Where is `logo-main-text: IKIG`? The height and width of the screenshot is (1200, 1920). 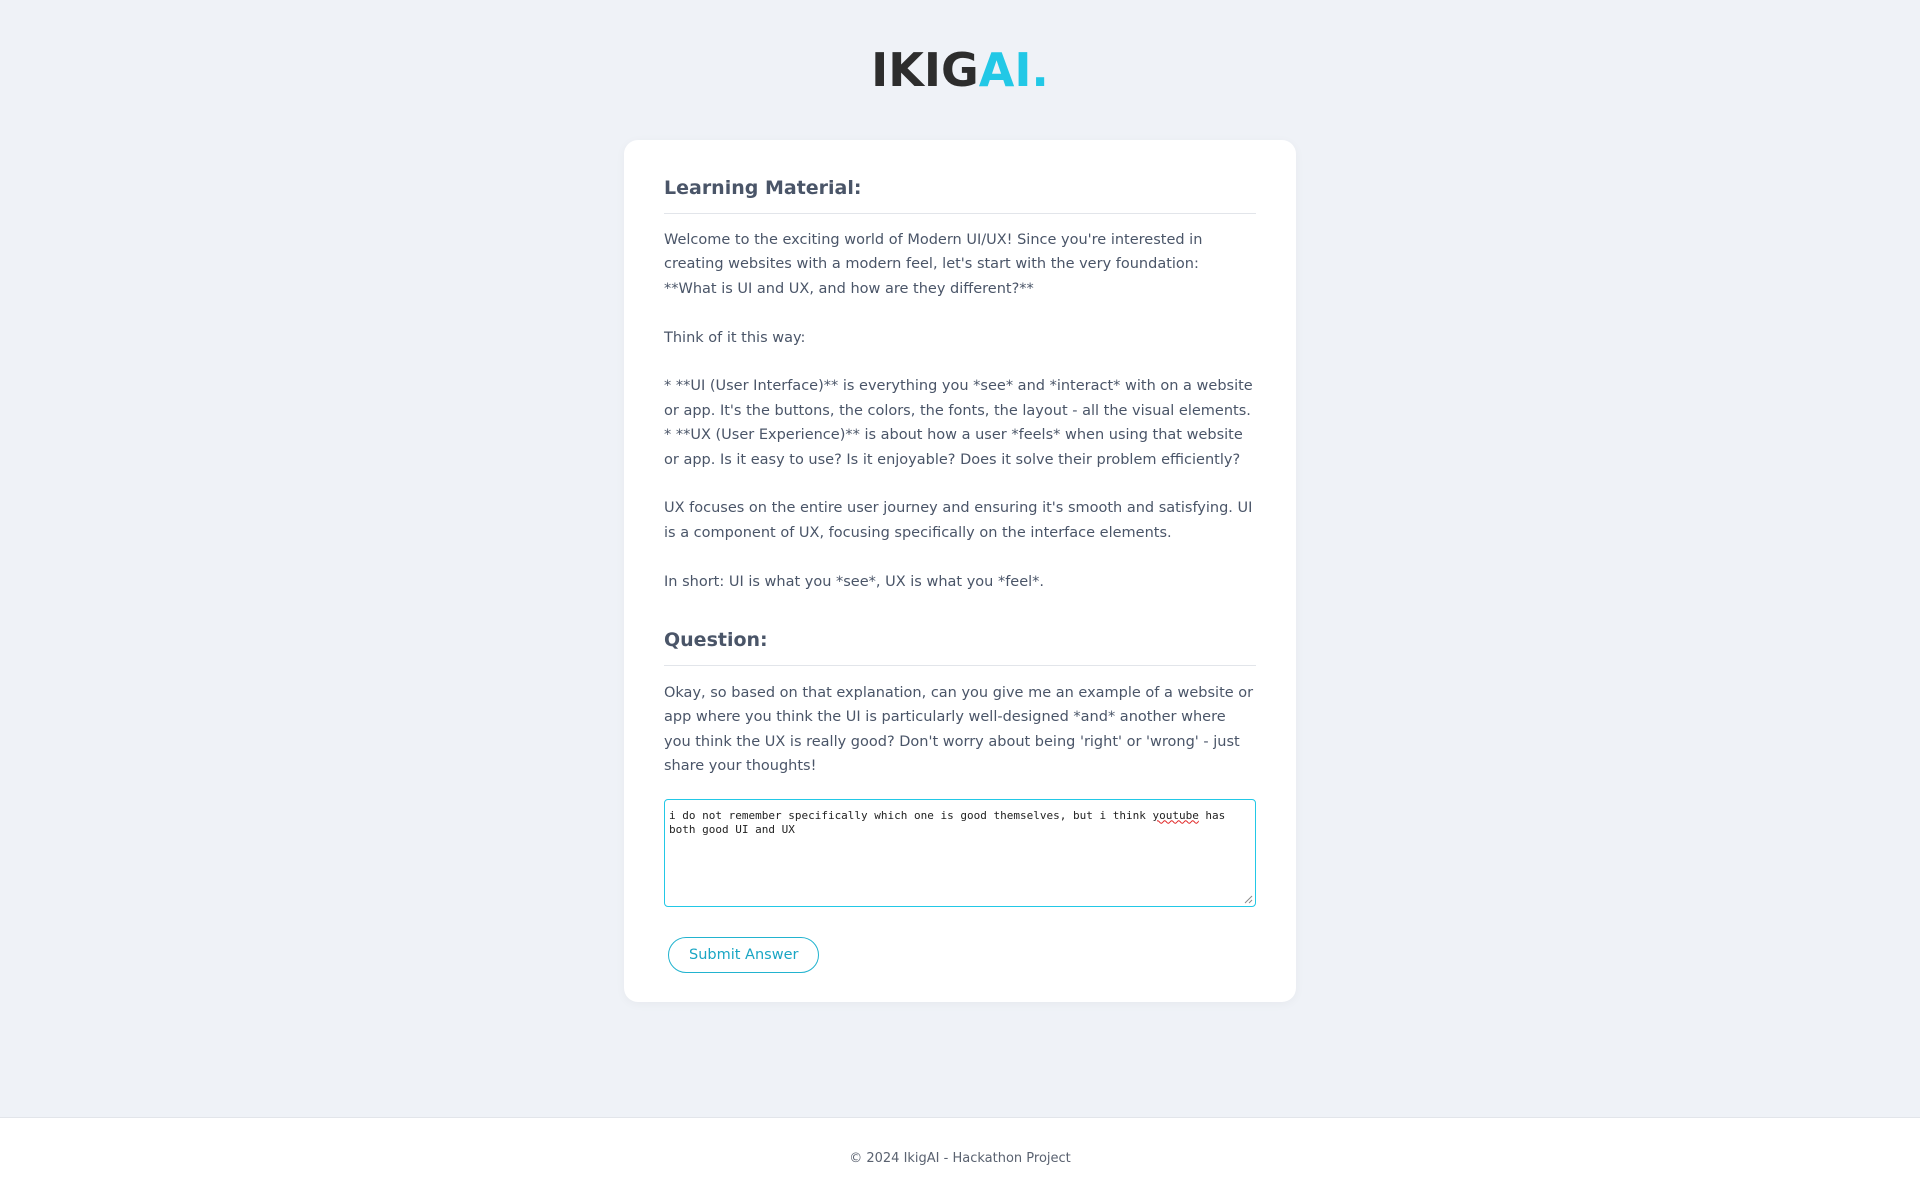 logo-main-text: IKIG is located at coordinates (925, 70).